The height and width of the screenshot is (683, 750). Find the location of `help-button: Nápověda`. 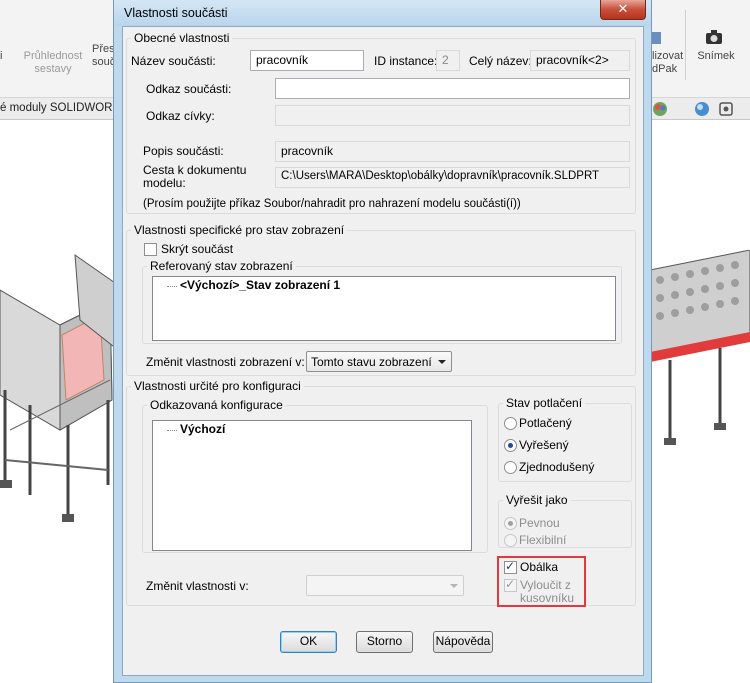

help-button: Nápověda is located at coordinates (463, 642).